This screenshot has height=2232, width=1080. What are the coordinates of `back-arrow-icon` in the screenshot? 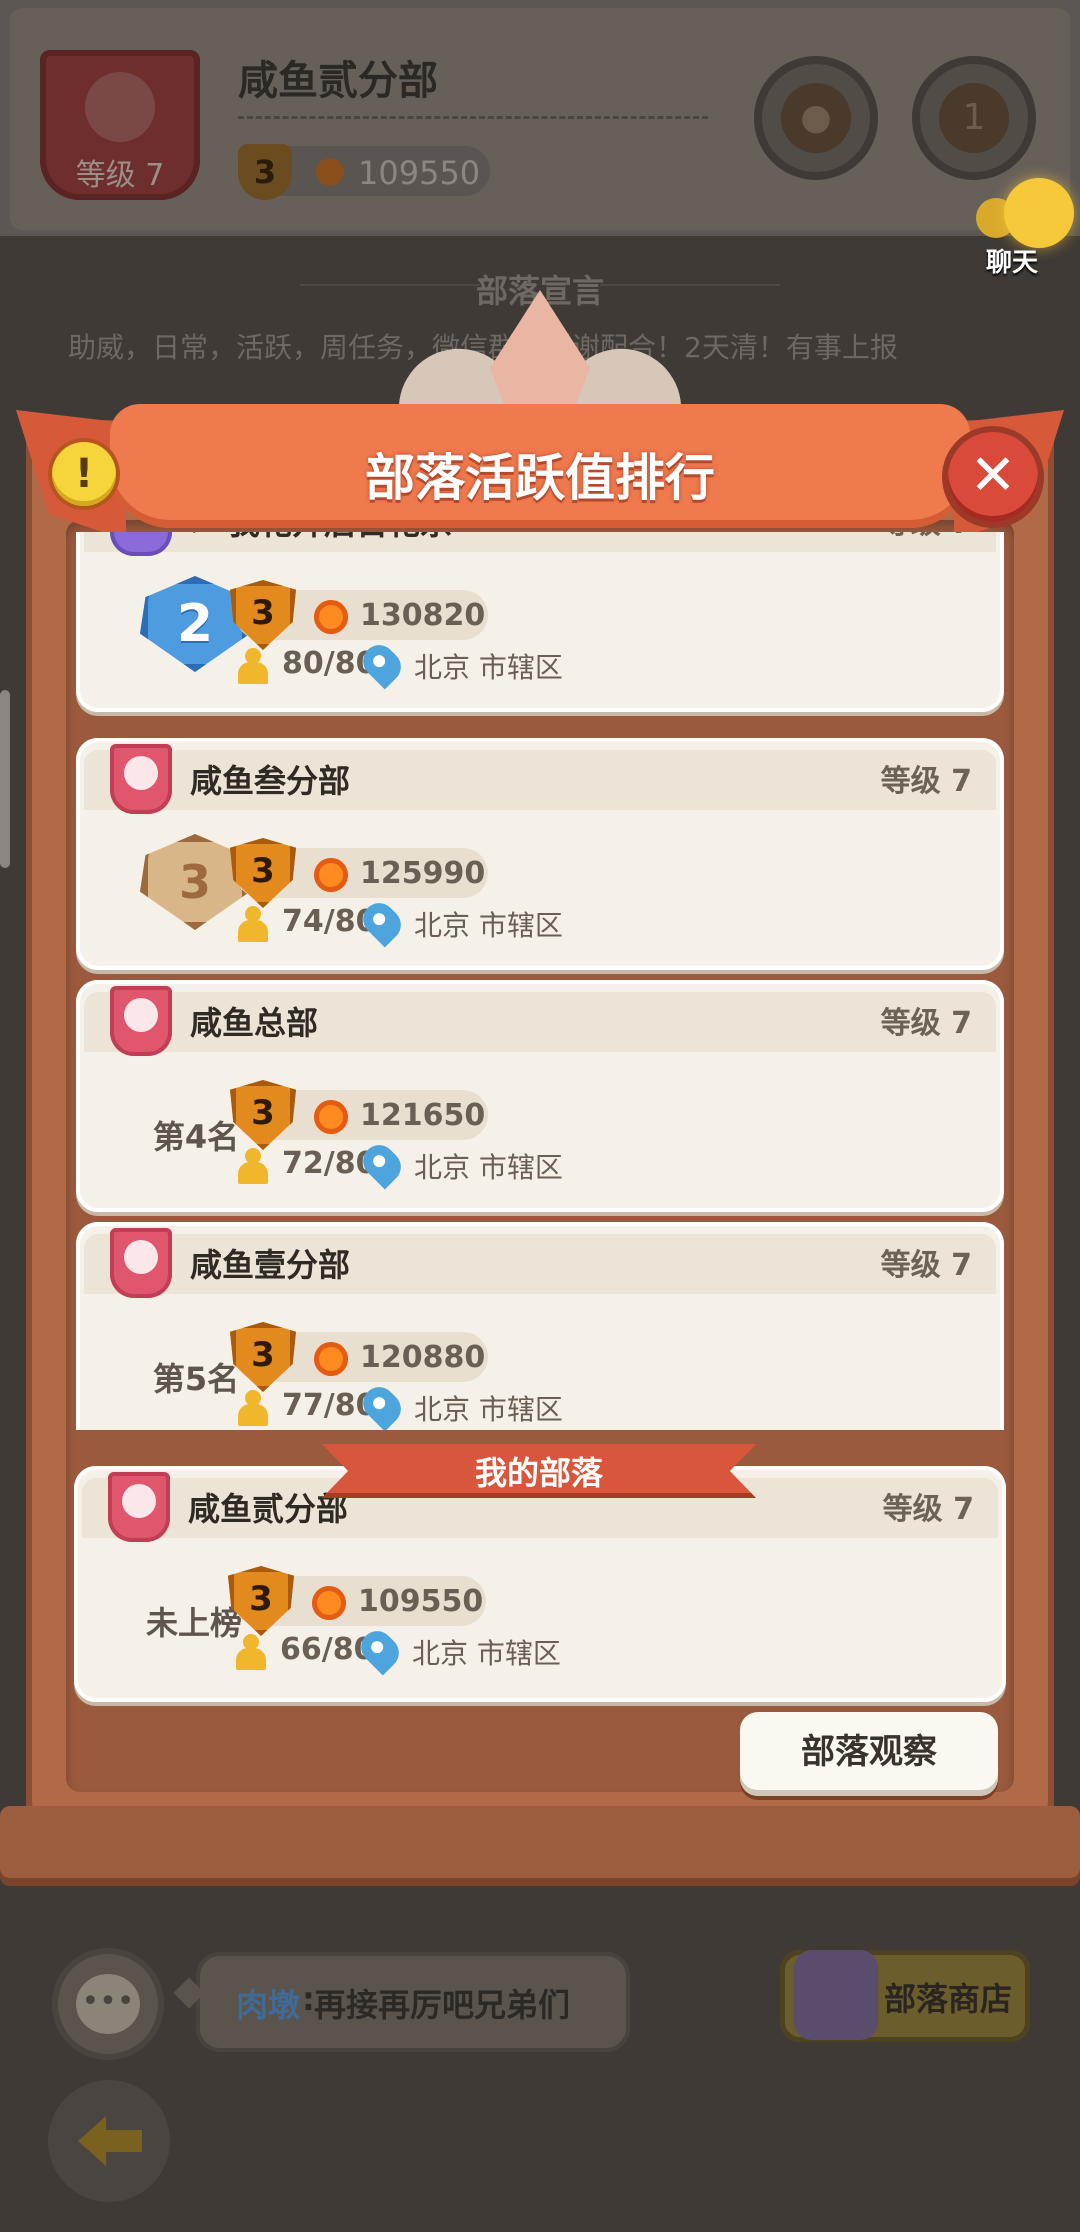 It's located at (110, 2141).